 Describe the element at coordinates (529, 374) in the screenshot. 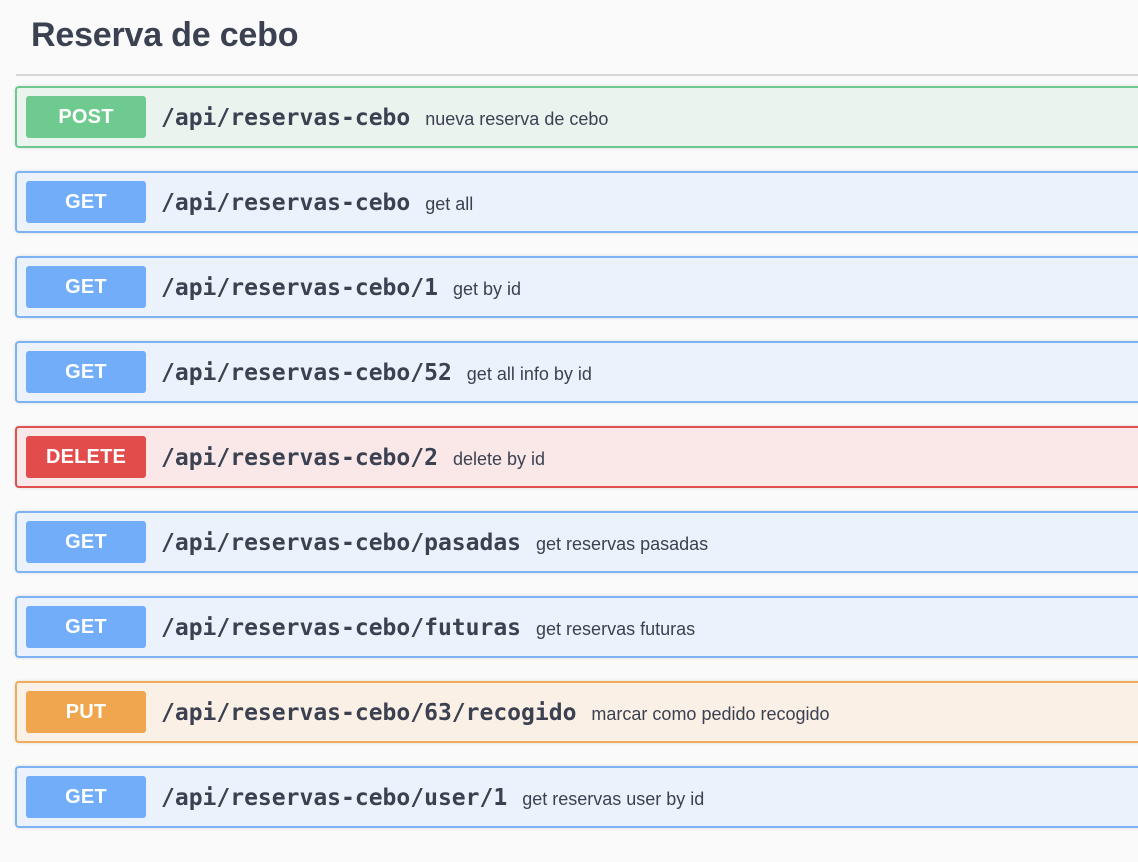

I see `endpoint-summary: get all info by id` at that location.